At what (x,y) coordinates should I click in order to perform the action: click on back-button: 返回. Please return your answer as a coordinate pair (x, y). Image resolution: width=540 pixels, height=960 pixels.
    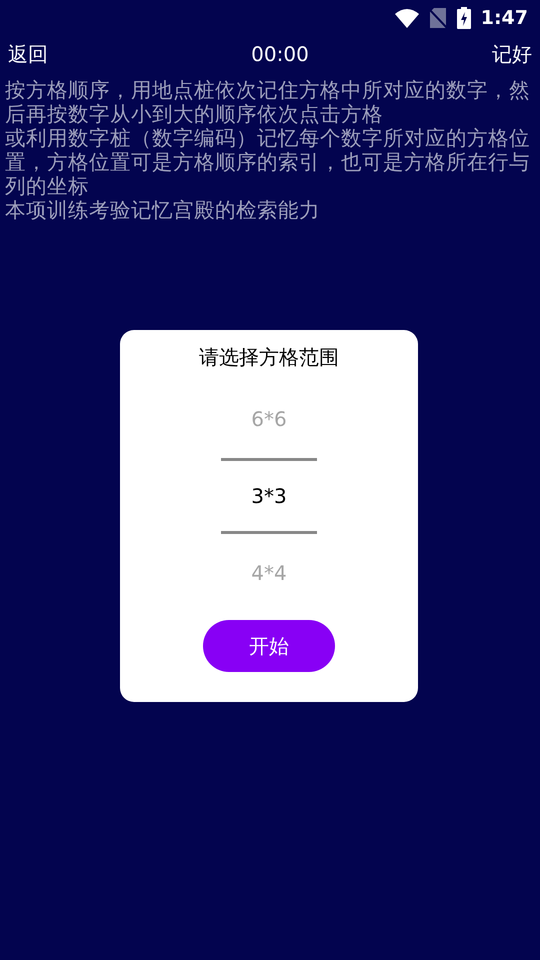
    Looking at the image, I should click on (28, 54).